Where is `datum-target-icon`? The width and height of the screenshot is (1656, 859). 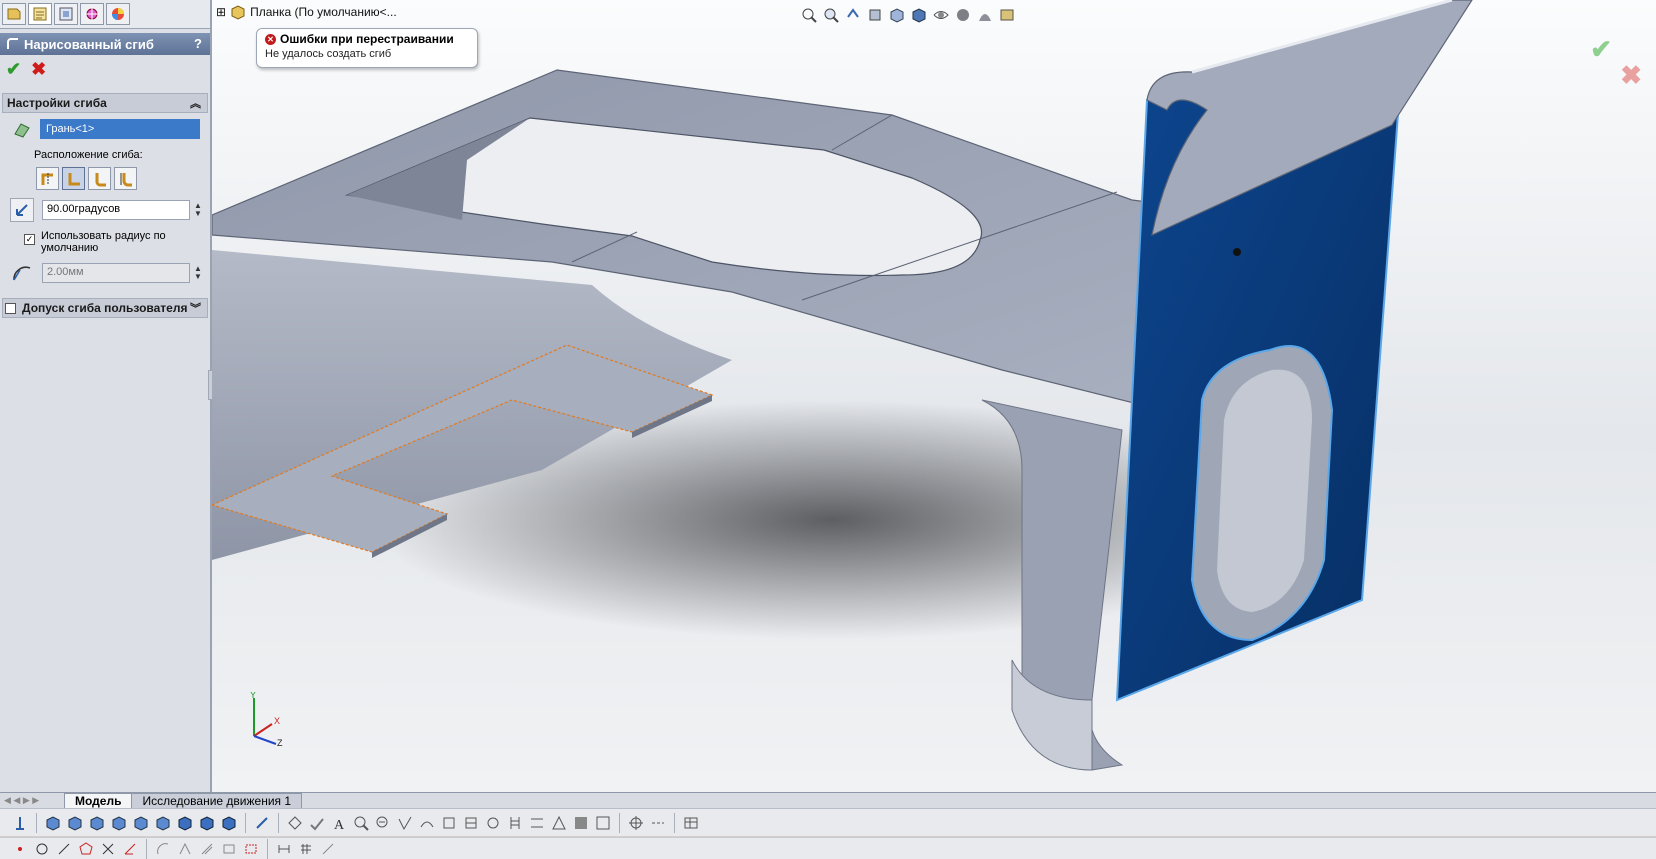
datum-target-icon is located at coordinates (471, 822).